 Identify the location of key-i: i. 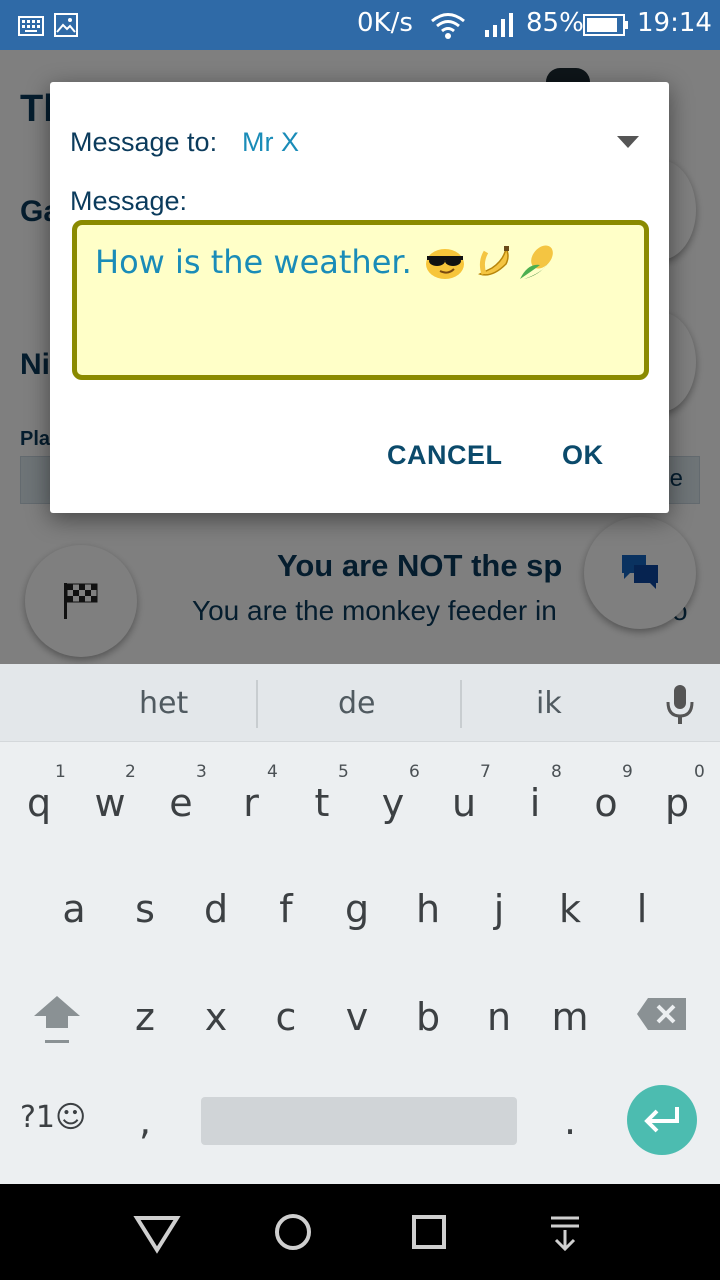
(535, 803).